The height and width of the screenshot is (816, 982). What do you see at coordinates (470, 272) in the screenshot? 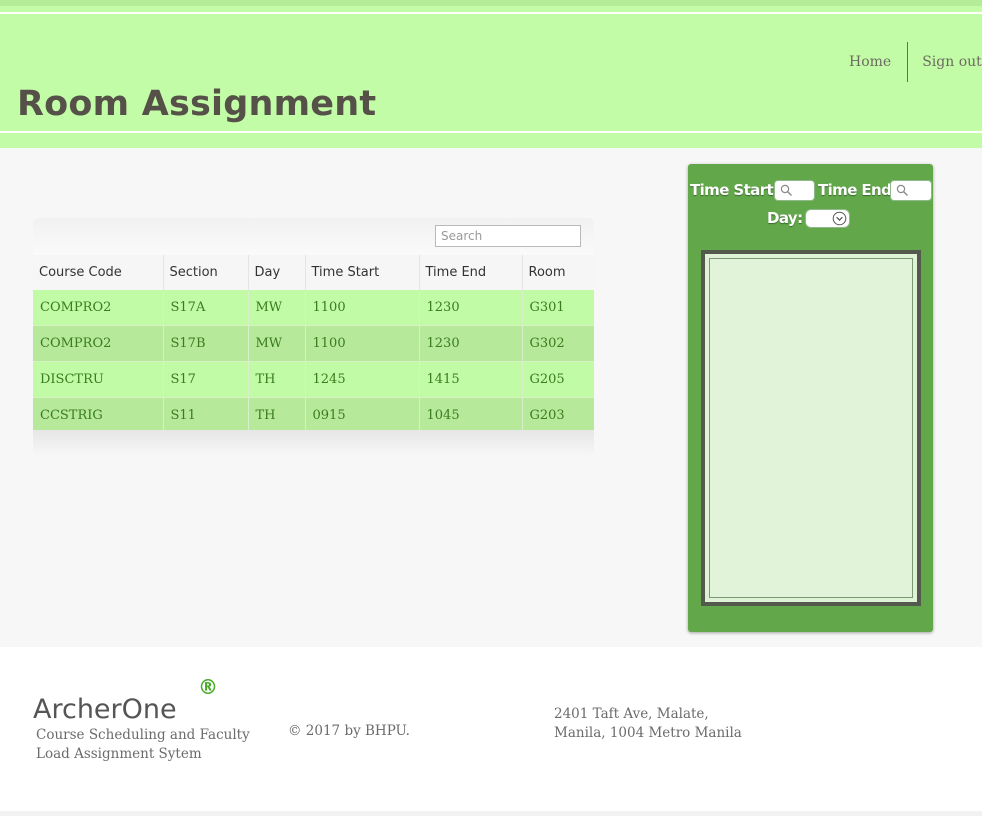
I see `column-header-time-end: Time End` at bounding box center [470, 272].